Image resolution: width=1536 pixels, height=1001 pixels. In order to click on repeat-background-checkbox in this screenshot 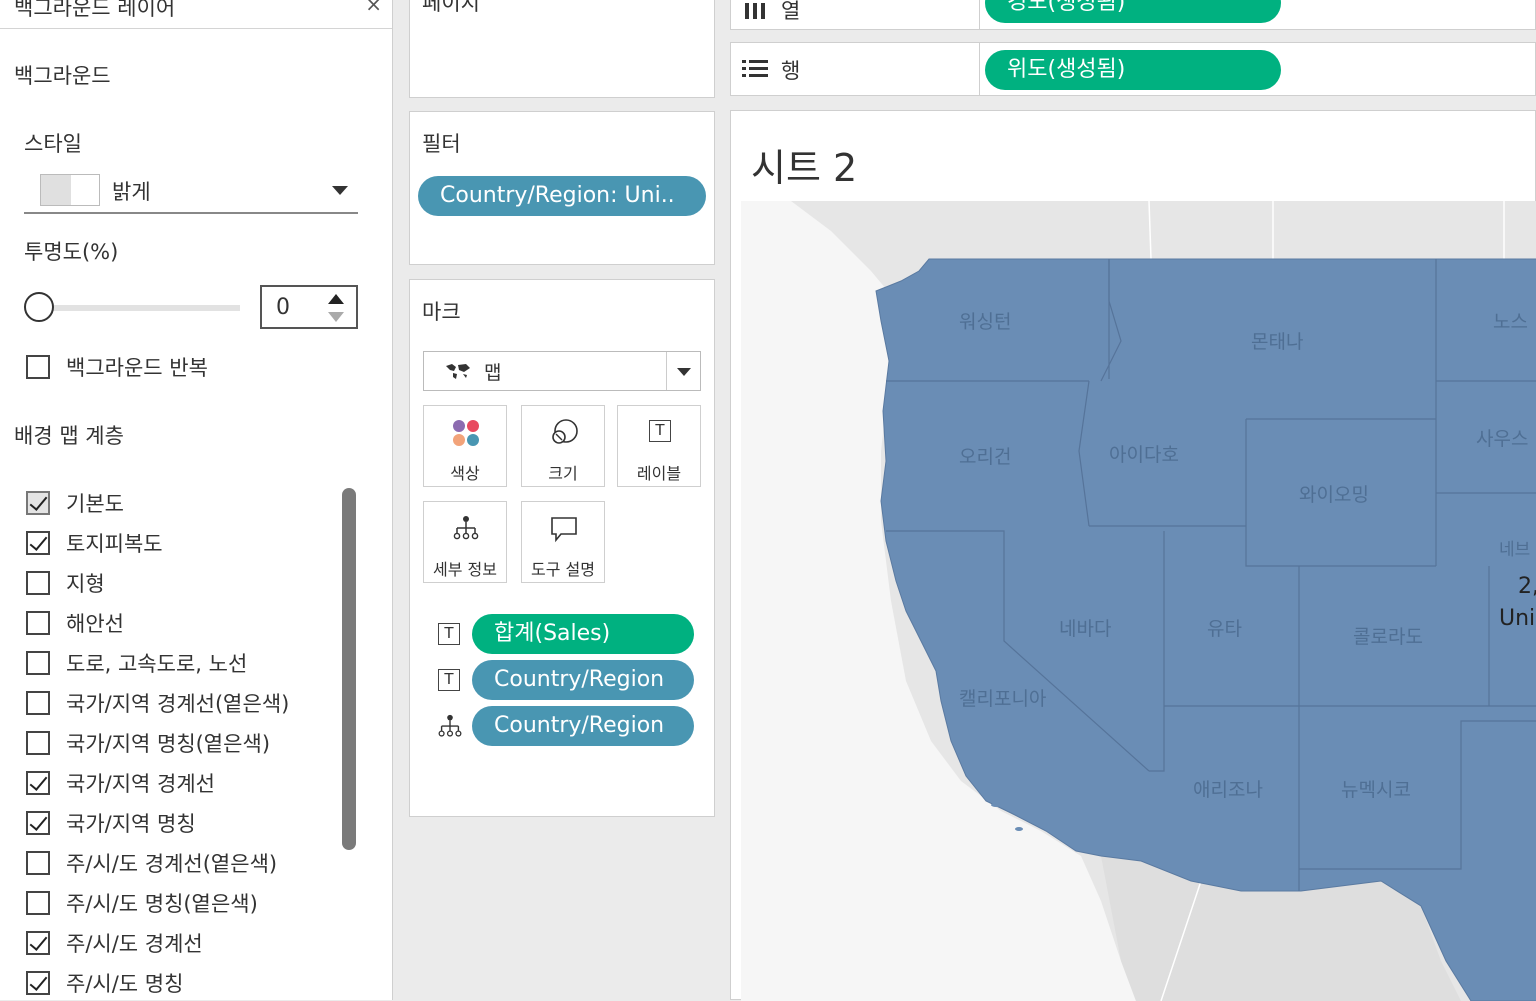, I will do `click(38, 367)`.